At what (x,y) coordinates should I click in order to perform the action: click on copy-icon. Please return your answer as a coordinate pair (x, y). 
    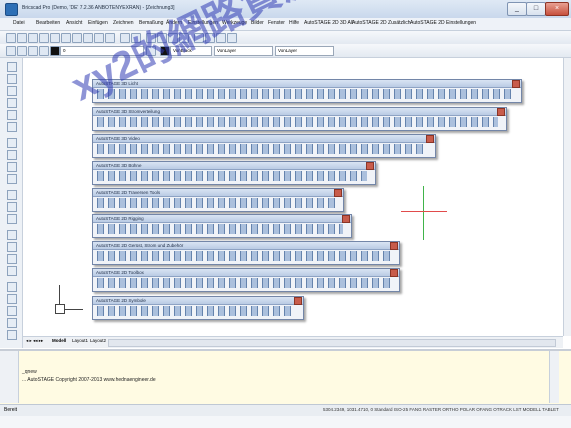
    Looking at the image, I should click on (77, 38).